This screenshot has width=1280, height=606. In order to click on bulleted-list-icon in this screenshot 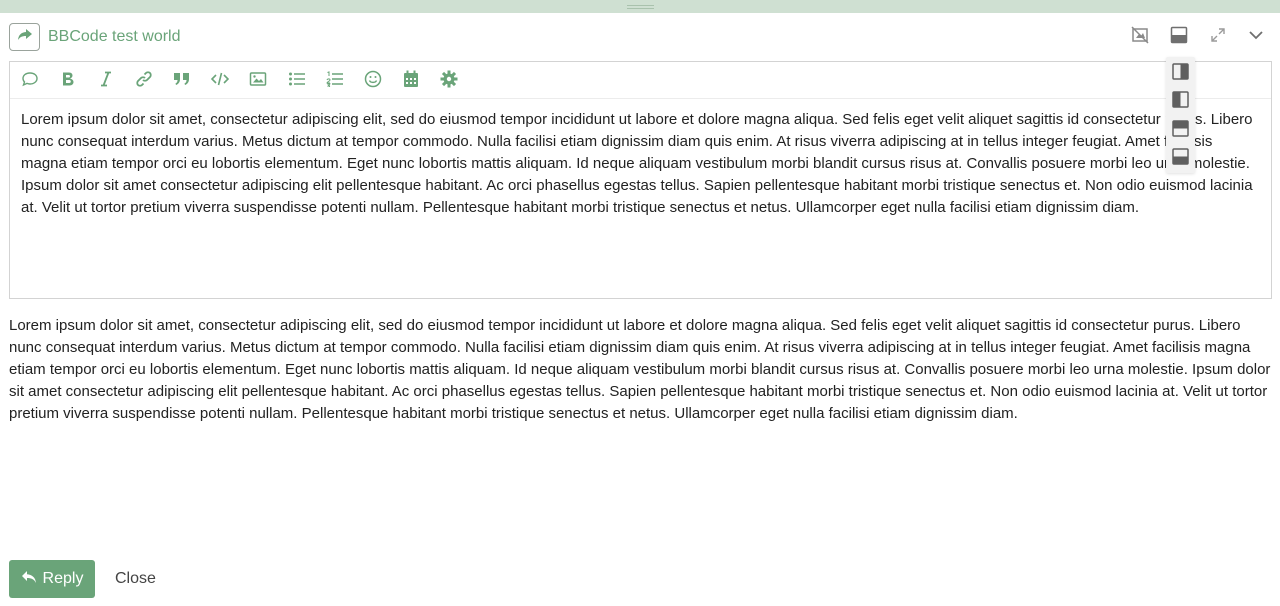, I will do `click(297, 81)`.